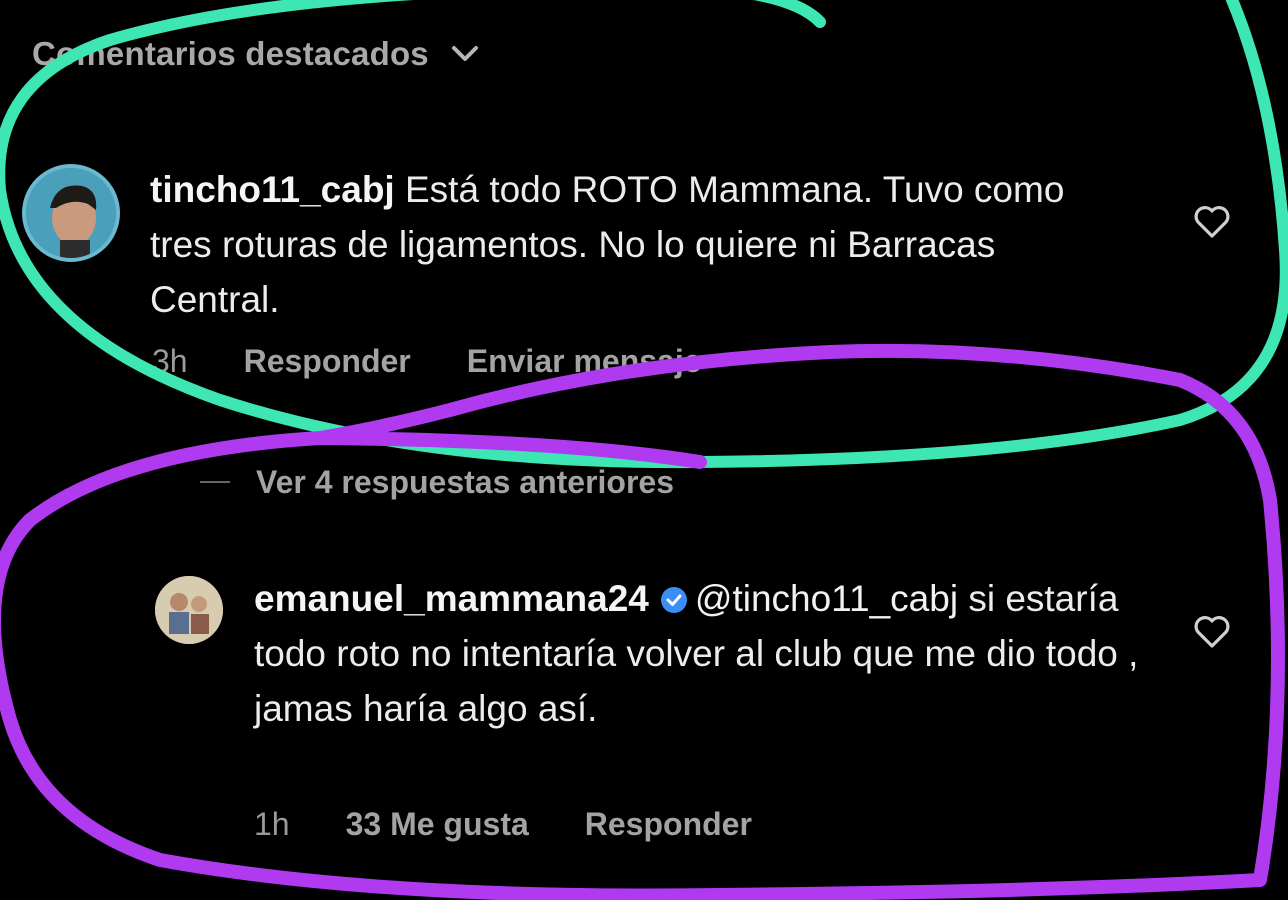  I want to click on view-previous-replies: Ver 4 respuestas anteriores, so click(437, 482).